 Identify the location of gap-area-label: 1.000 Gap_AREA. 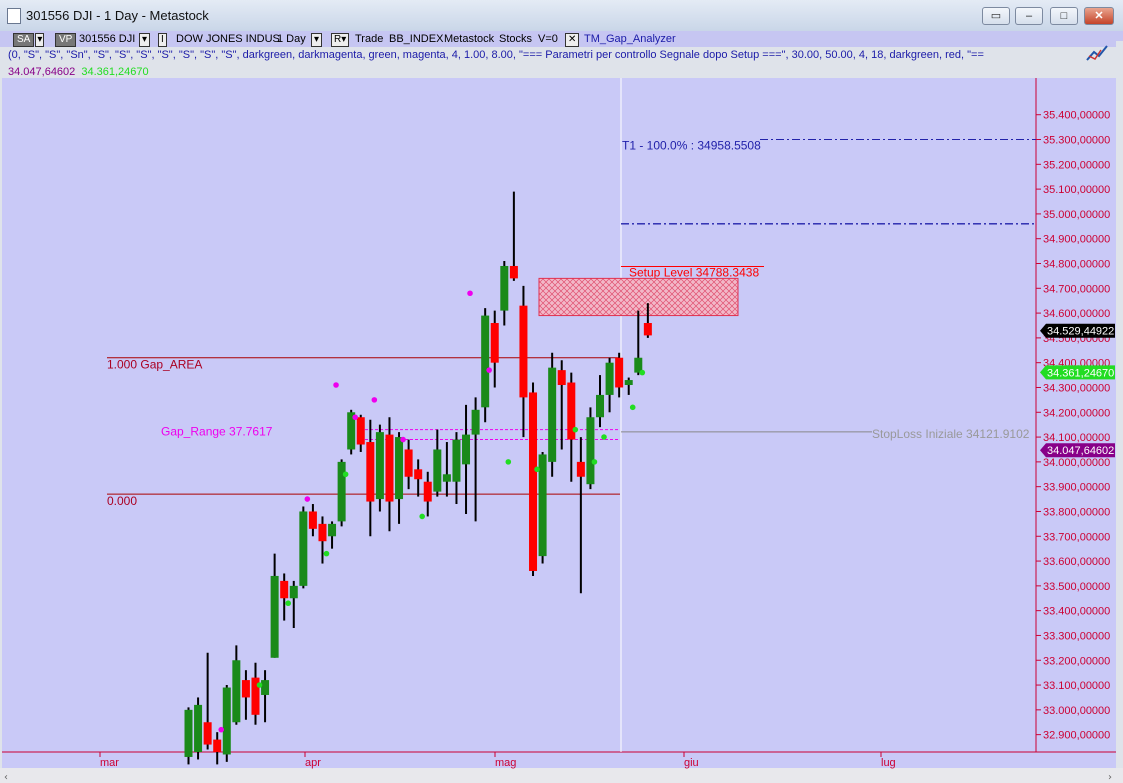
(154, 365).